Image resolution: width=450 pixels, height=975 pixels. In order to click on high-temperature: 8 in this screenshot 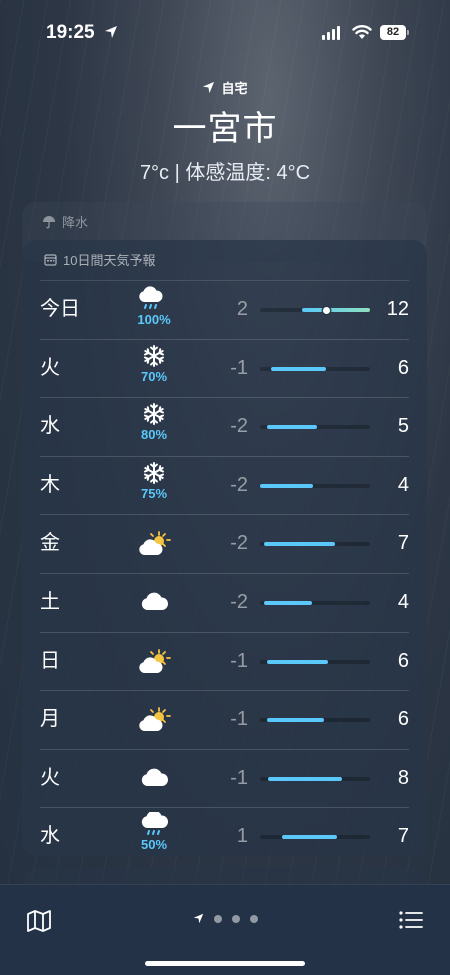, I will do `click(403, 777)`.